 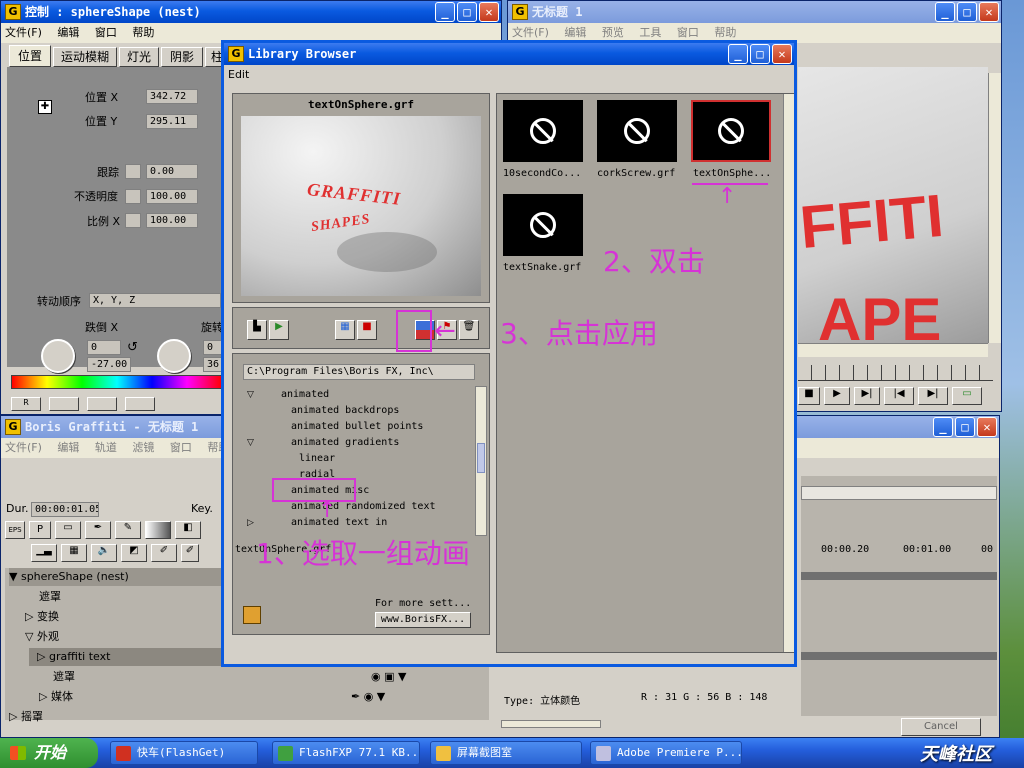 What do you see at coordinates (551, 724) in the screenshot?
I see `zoom-slider` at bounding box center [551, 724].